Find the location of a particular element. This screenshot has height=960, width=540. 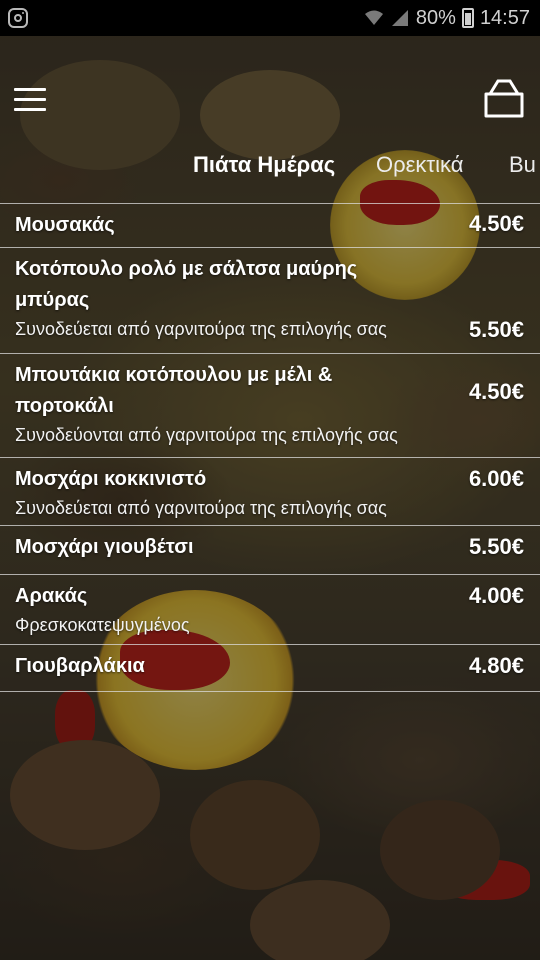

item-name: Μοσχάρι κοκκινιστό is located at coordinates (111, 479).